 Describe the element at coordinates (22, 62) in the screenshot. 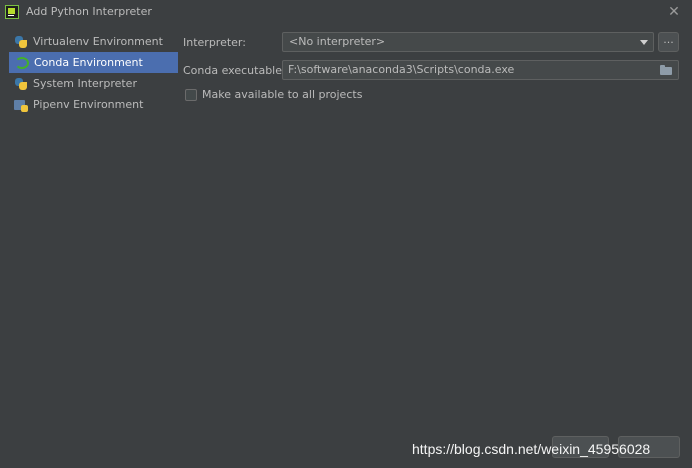

I see `conda-icon` at that location.